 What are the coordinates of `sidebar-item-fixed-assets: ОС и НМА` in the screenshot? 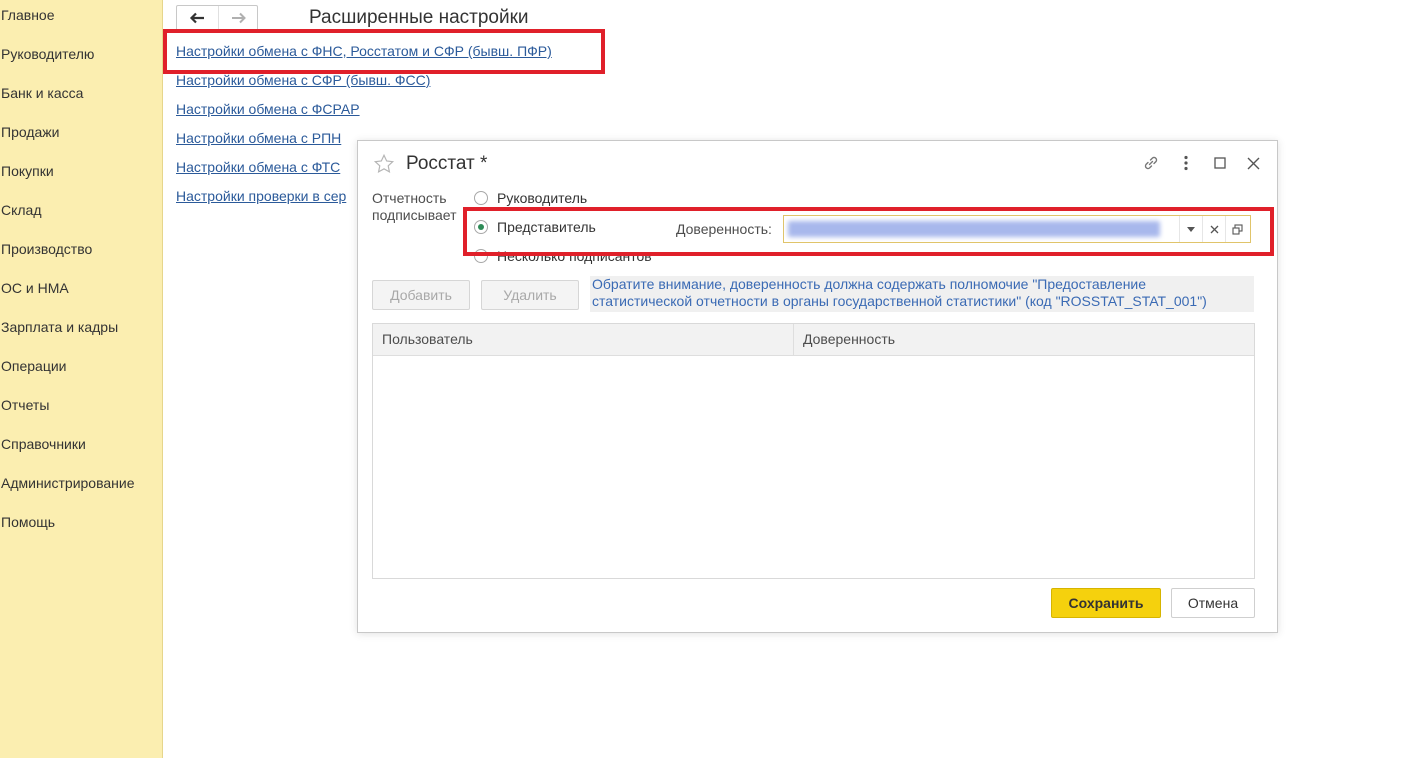 It's located at (35, 288).